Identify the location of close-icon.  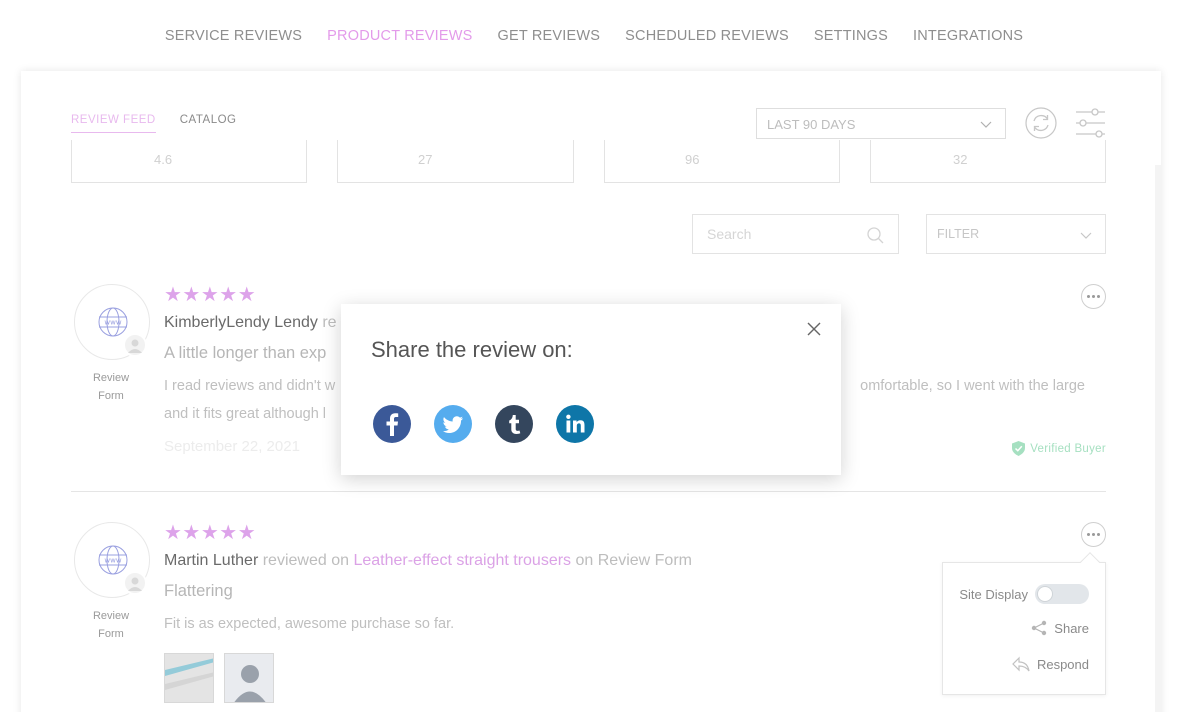
(814, 329).